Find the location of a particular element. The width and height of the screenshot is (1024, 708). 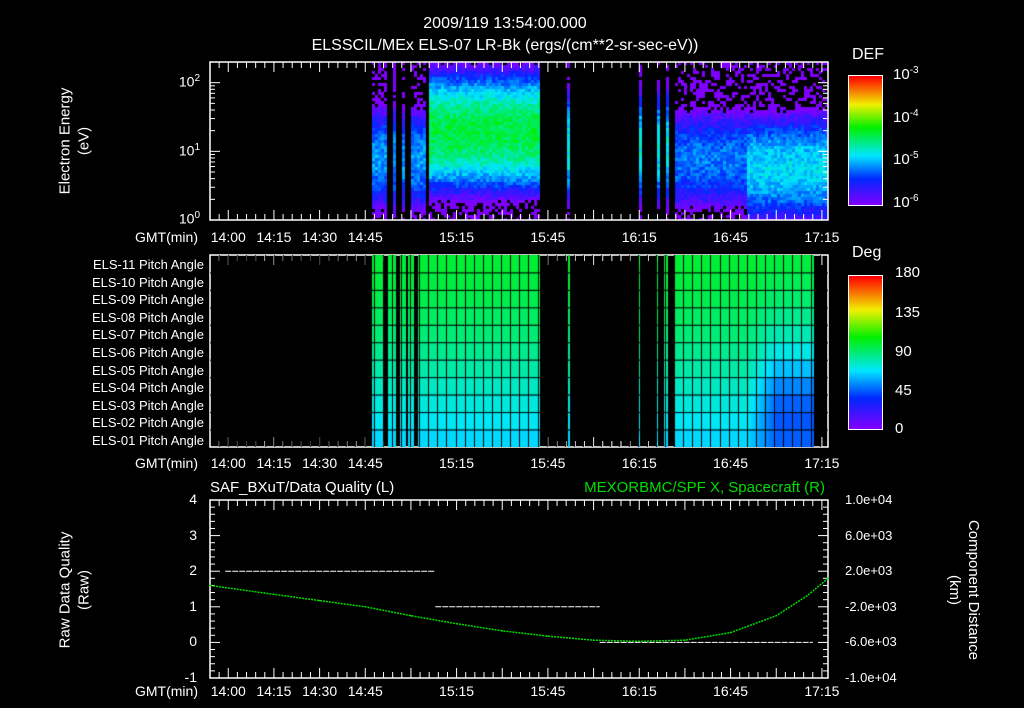

right-tick-label: 1.0e+04 is located at coordinates (869, 499).